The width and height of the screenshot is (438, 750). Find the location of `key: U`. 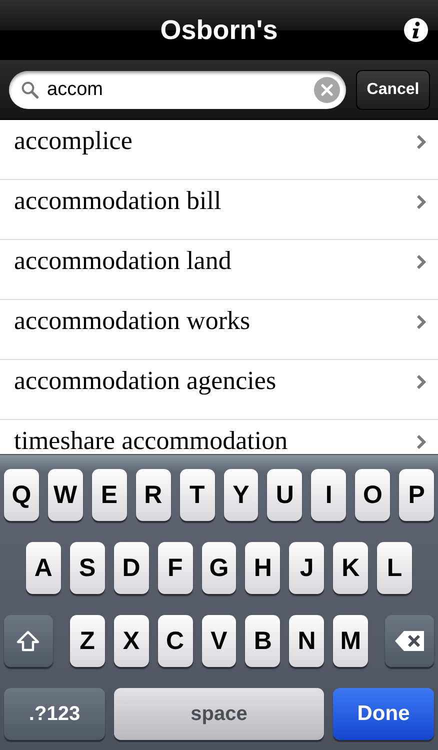

key: U is located at coordinates (284, 495).